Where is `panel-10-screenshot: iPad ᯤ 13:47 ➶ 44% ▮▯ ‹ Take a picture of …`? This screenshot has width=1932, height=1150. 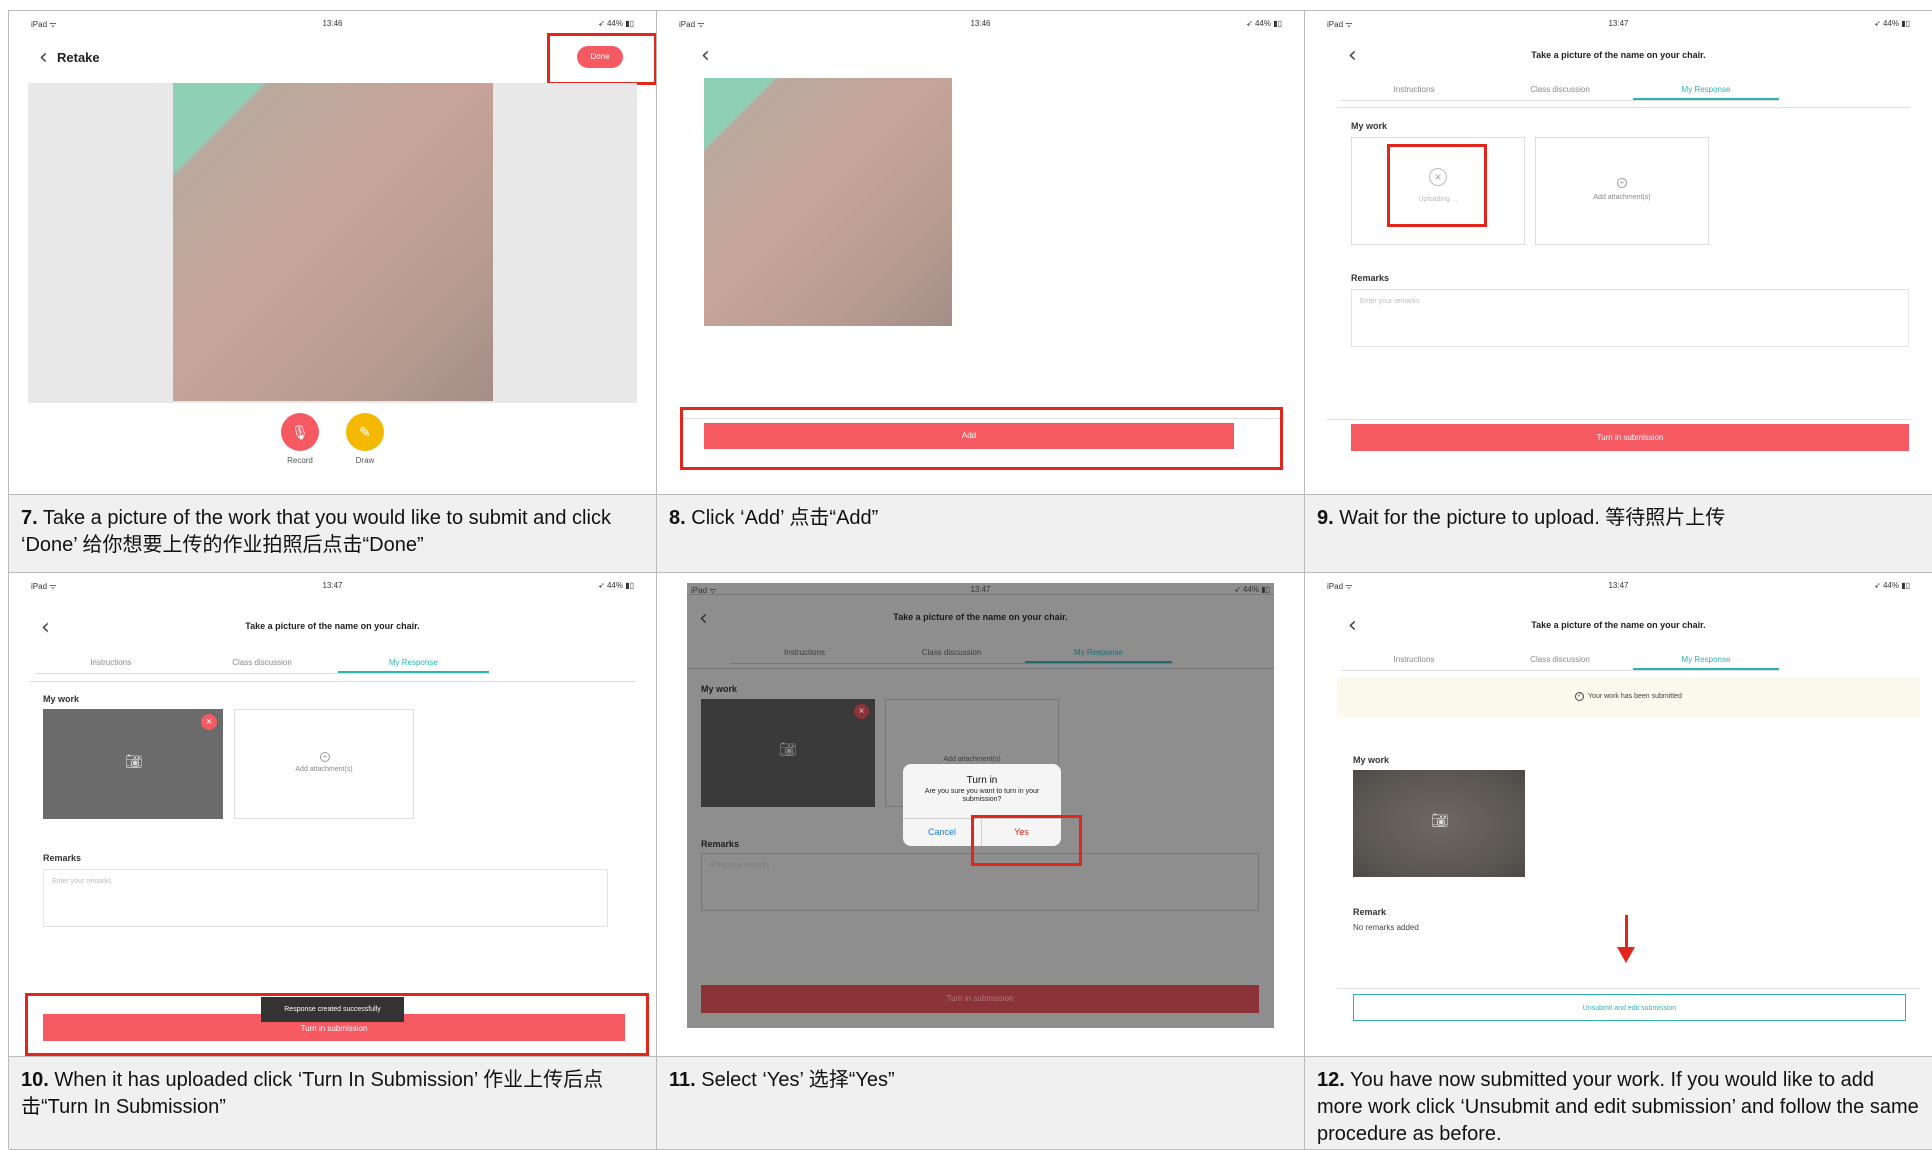
panel-10-screenshot: iPad ᯤ 13:47 ➶ 44% ▮▯ ‹ Take a picture of … is located at coordinates (333, 815).